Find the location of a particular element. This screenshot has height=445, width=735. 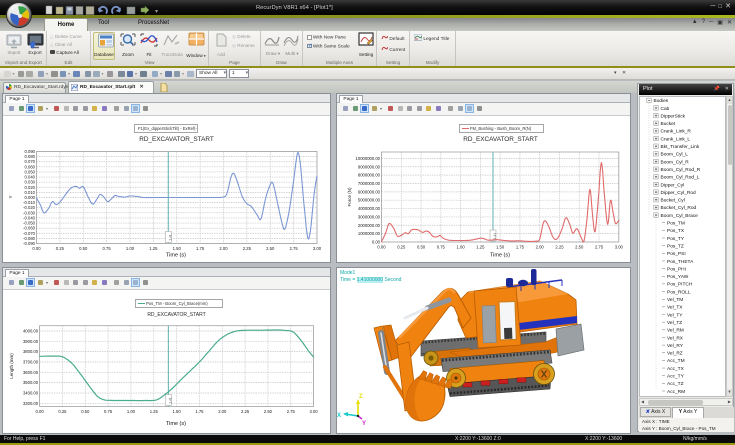

svg-text: Vel_RY is located at coordinates (675, 346).